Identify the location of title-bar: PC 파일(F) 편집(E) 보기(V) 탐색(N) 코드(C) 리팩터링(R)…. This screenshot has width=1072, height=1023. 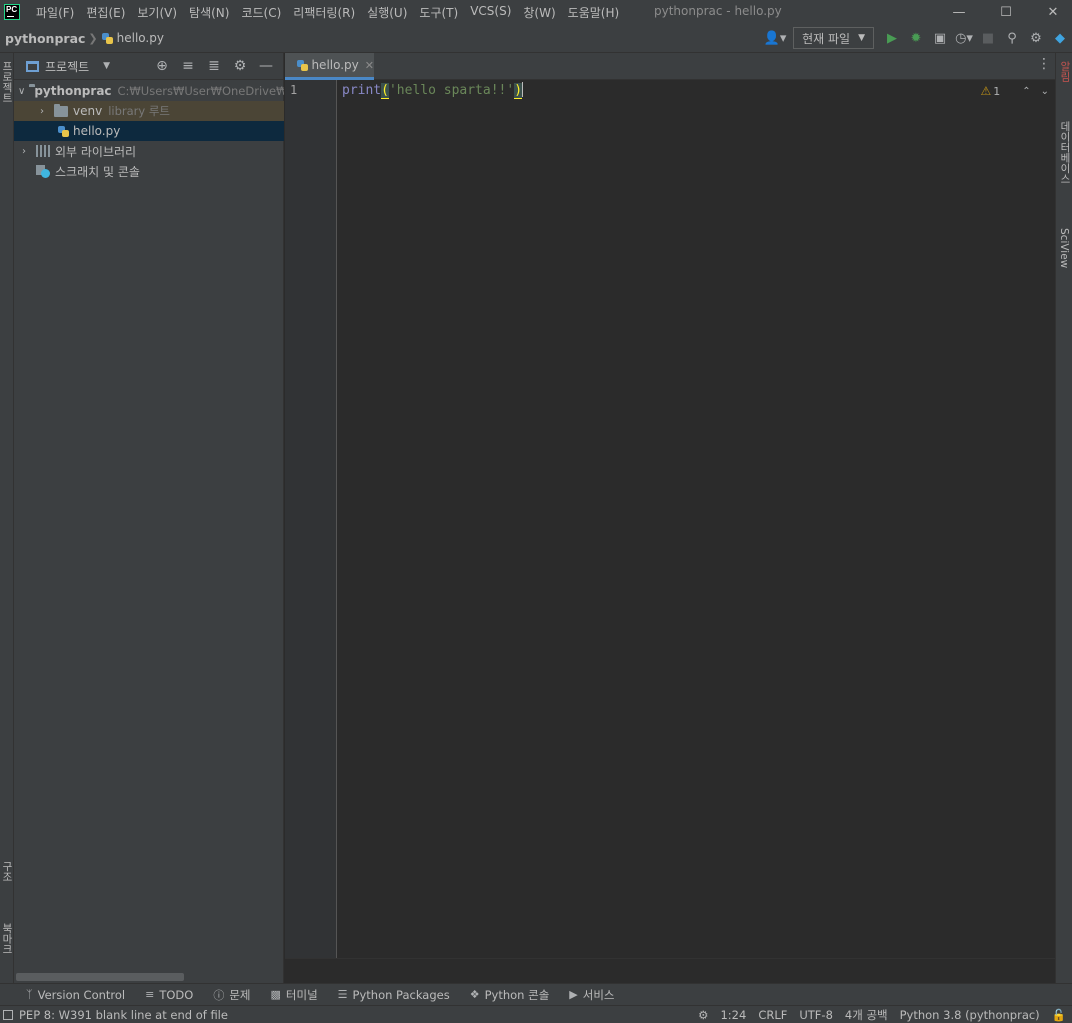
(536, 12).